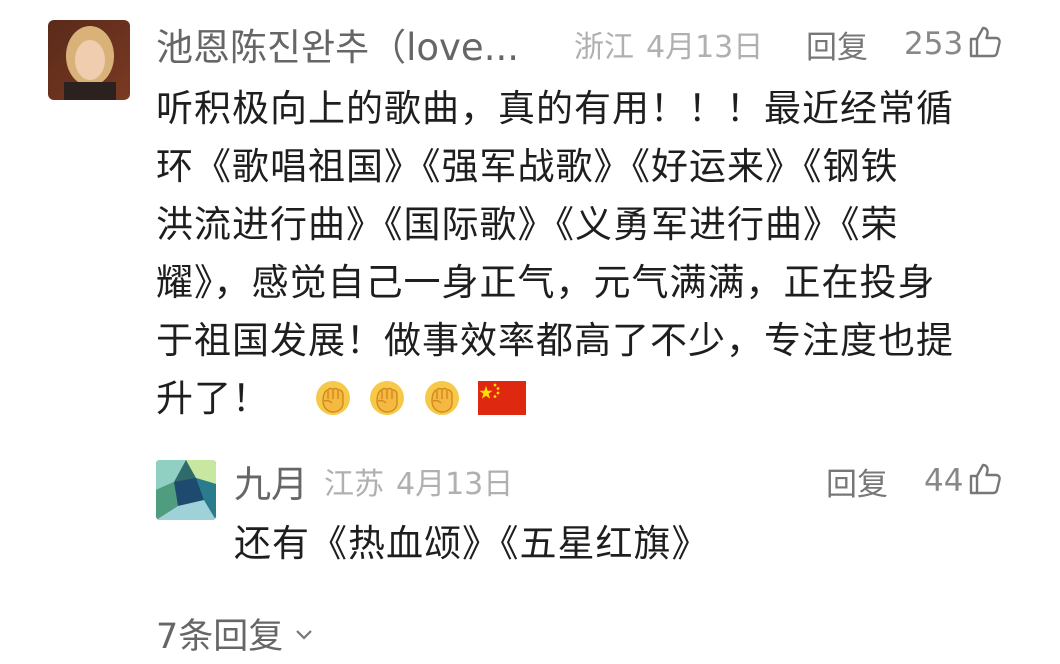 The image size is (1060, 664). Describe the element at coordinates (546, 282) in the screenshot. I see `comment-text-line: 耀》，感觉自己一身正气，元气满满，正在投身` at that location.